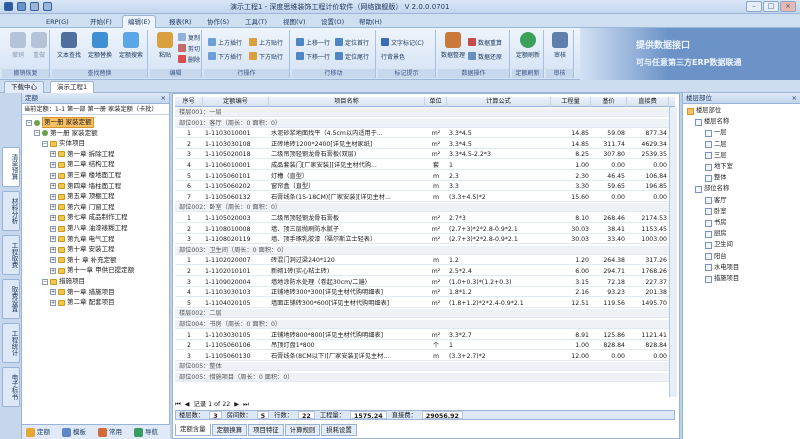 The width and height of the screenshot is (800, 439). Describe the element at coordinates (82, 239) in the screenshot. I see `tree-node: + 第九章 电气工程` at that location.